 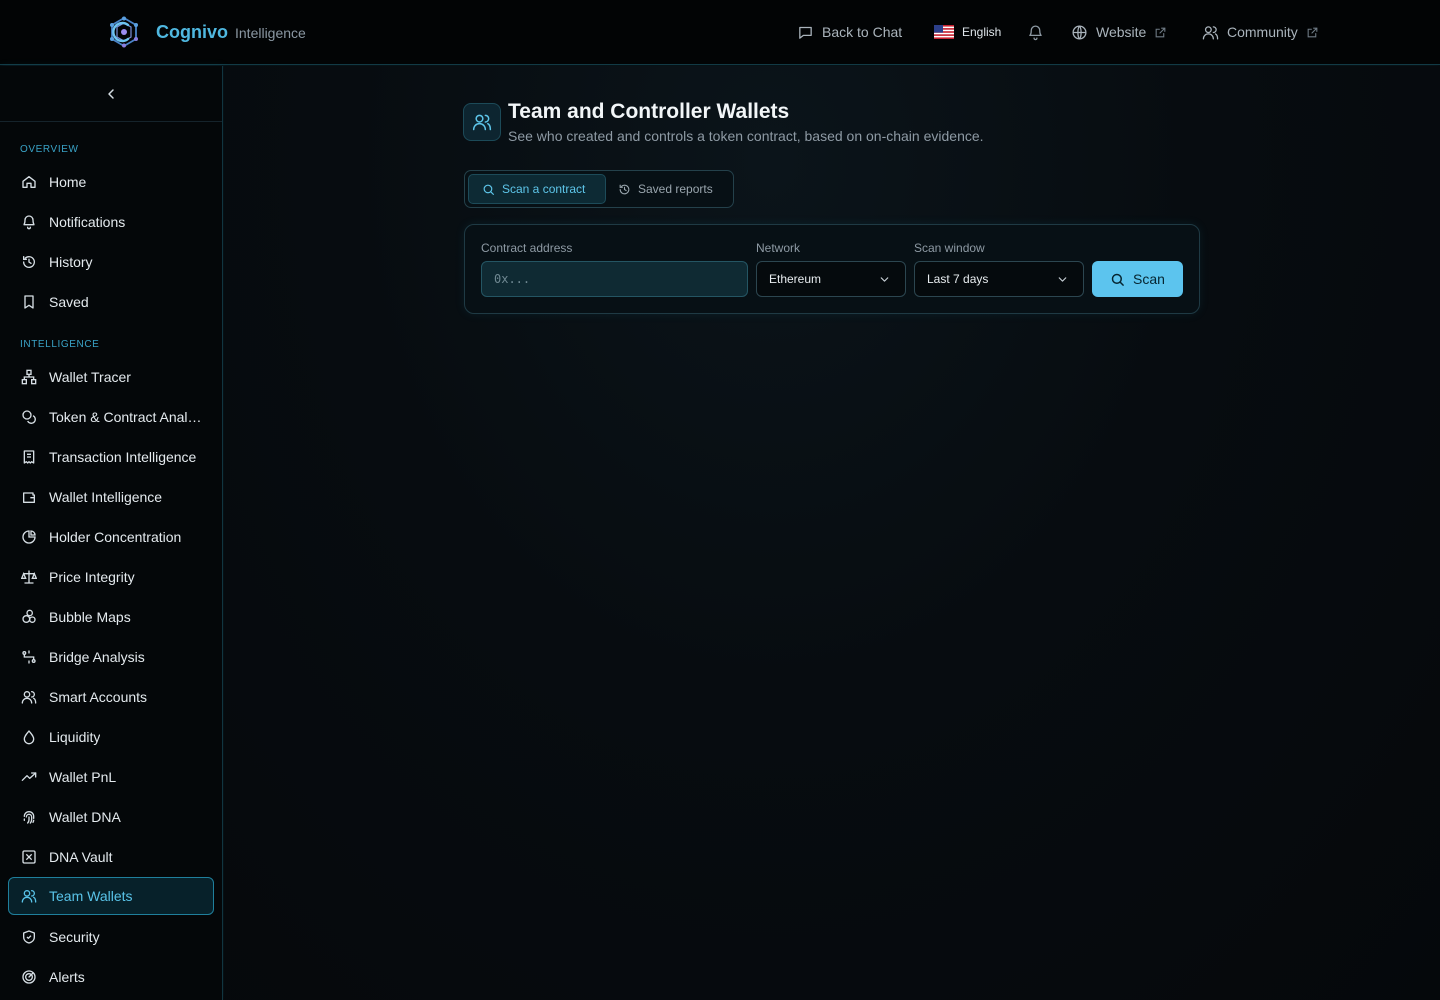 What do you see at coordinates (75, 737) in the screenshot?
I see `sidebar-item-label: Liquidity` at bounding box center [75, 737].